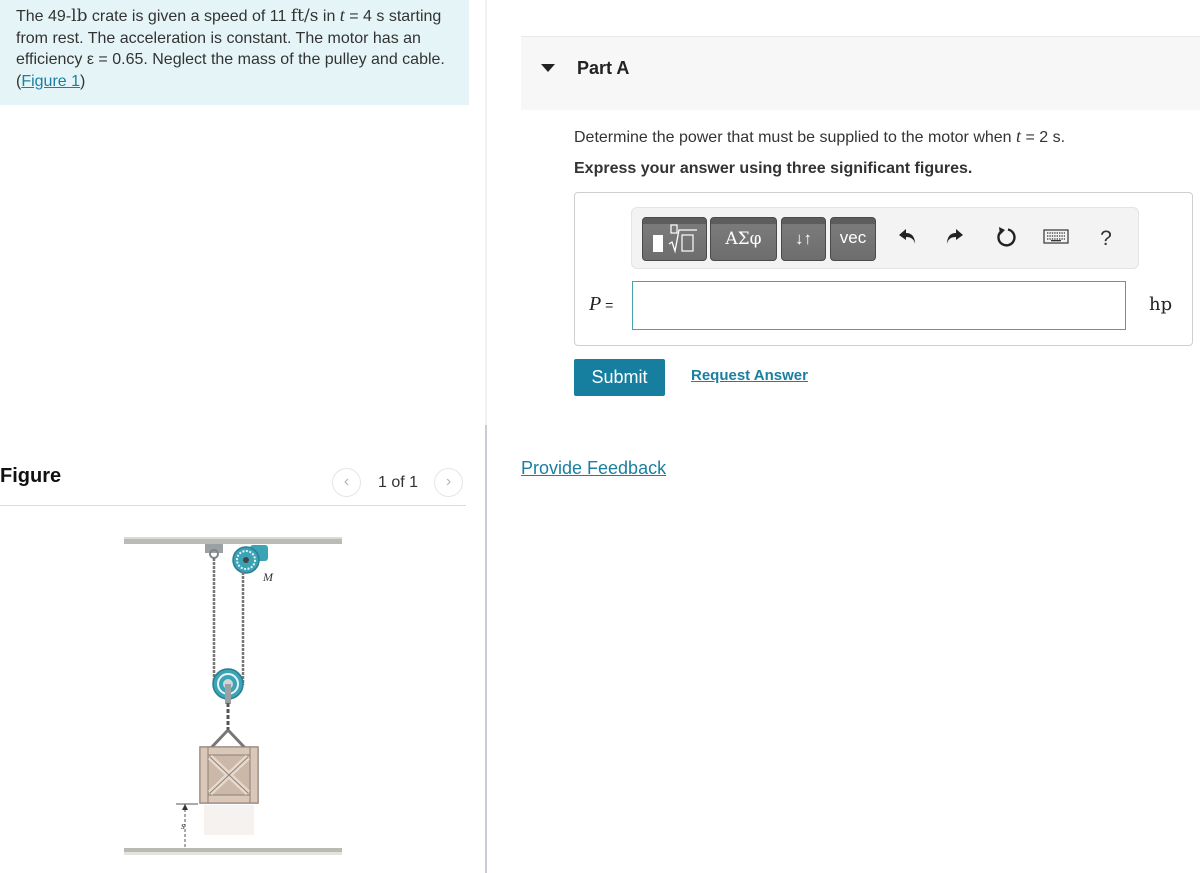 This screenshot has width=1200, height=873. I want to click on figure-pager-count: 1 of 1, so click(398, 482).